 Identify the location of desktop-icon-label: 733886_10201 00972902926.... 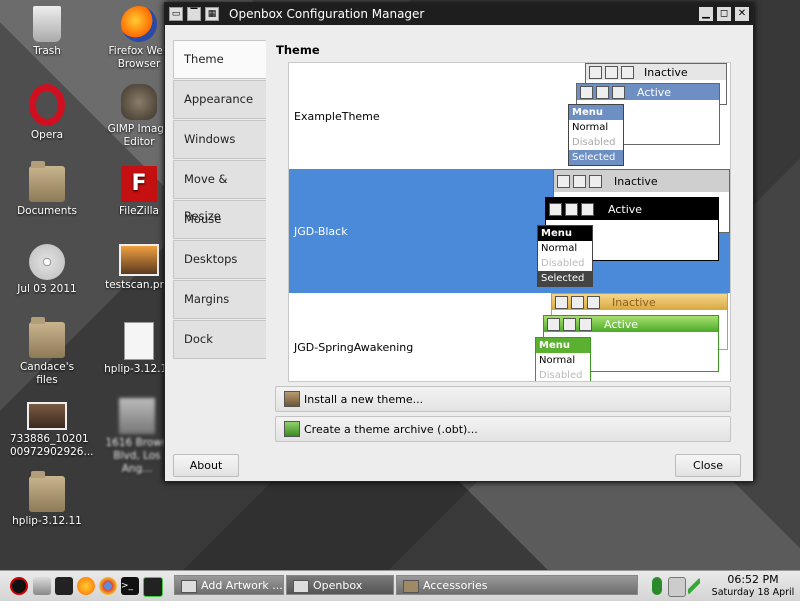
(52, 445).